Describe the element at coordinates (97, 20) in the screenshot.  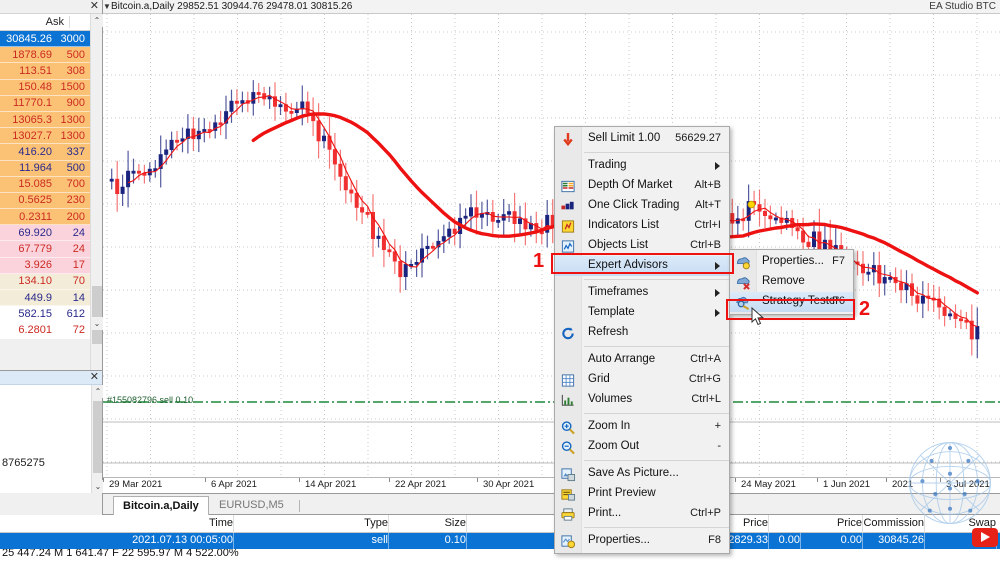
I see `scroll-up-icon: ⌃` at that location.